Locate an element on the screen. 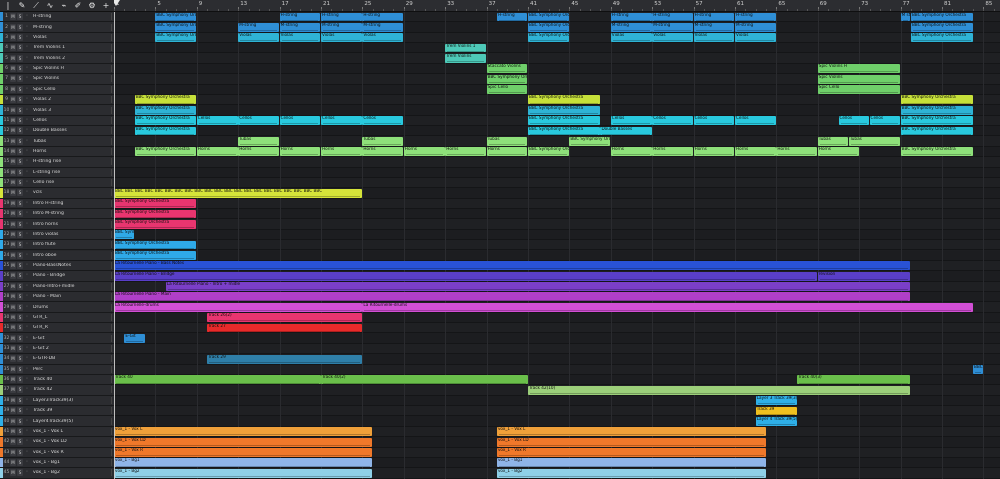  track-header: 37 M S ◦ Track 42 is located at coordinates (57, 390).